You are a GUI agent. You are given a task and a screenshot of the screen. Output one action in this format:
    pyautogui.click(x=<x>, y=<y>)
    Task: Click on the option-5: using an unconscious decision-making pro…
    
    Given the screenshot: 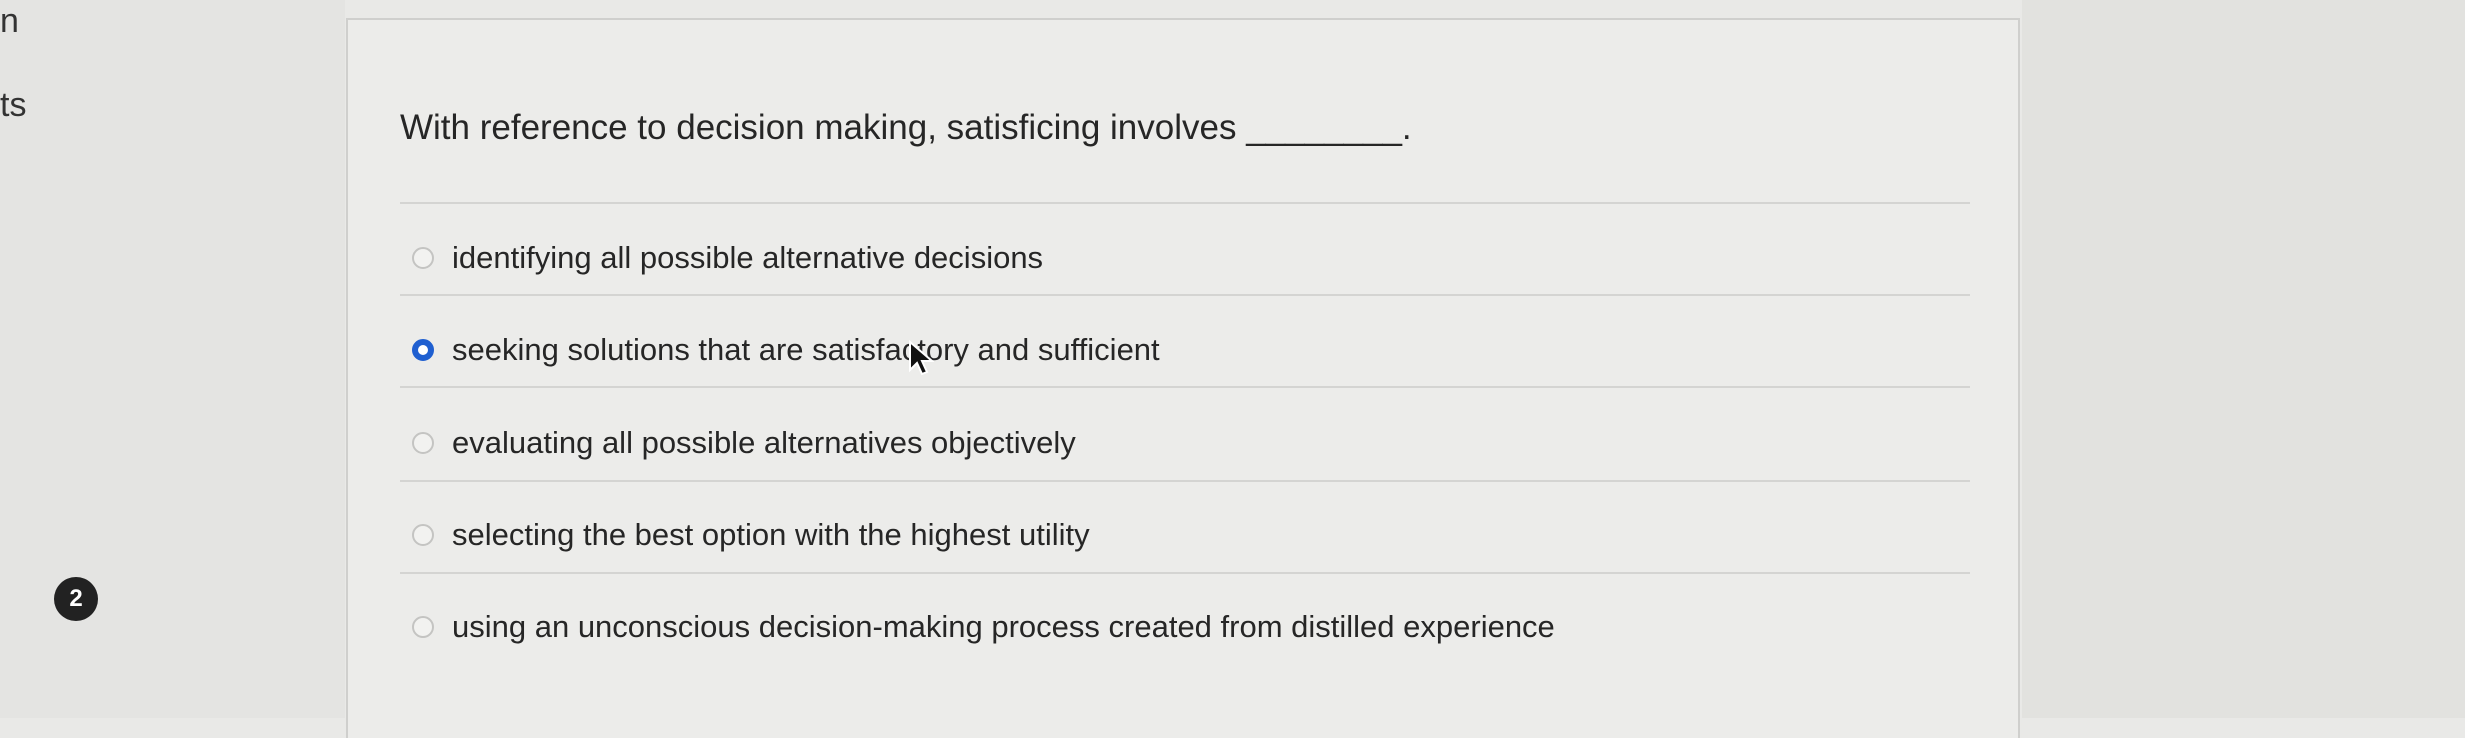 What is the action you would take?
    pyautogui.click(x=983, y=627)
    